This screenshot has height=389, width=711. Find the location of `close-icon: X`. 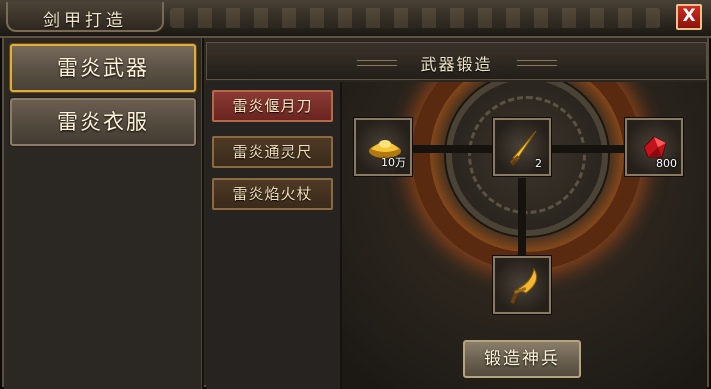

close-icon: X is located at coordinates (689, 16).